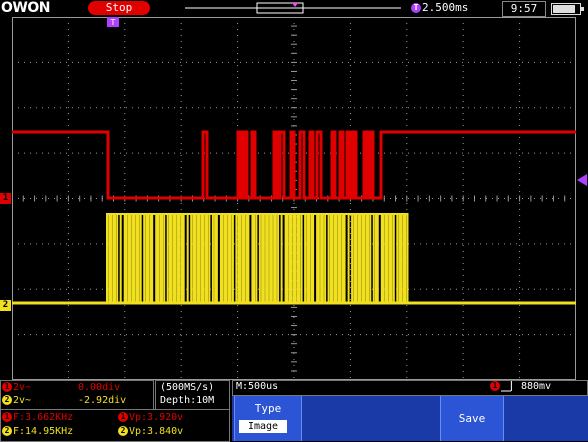  What do you see at coordinates (123, 431) in the screenshot?
I see `ch2-vp-badge-icon: 2` at bounding box center [123, 431].